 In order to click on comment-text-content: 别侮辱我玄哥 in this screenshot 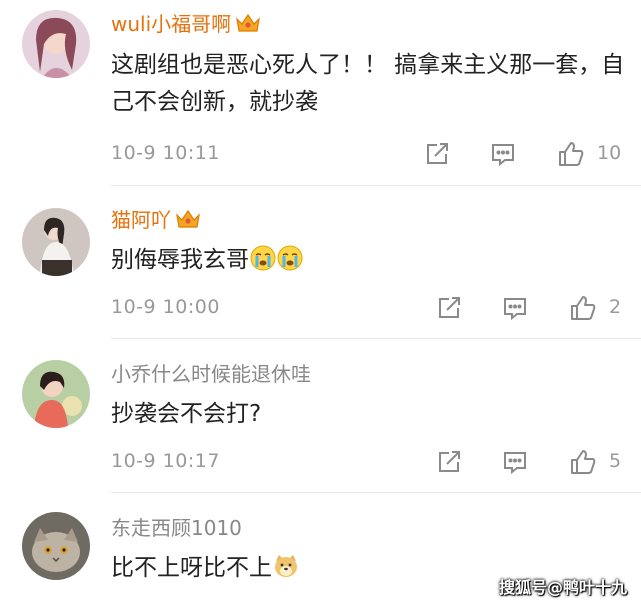, I will do `click(180, 260)`.